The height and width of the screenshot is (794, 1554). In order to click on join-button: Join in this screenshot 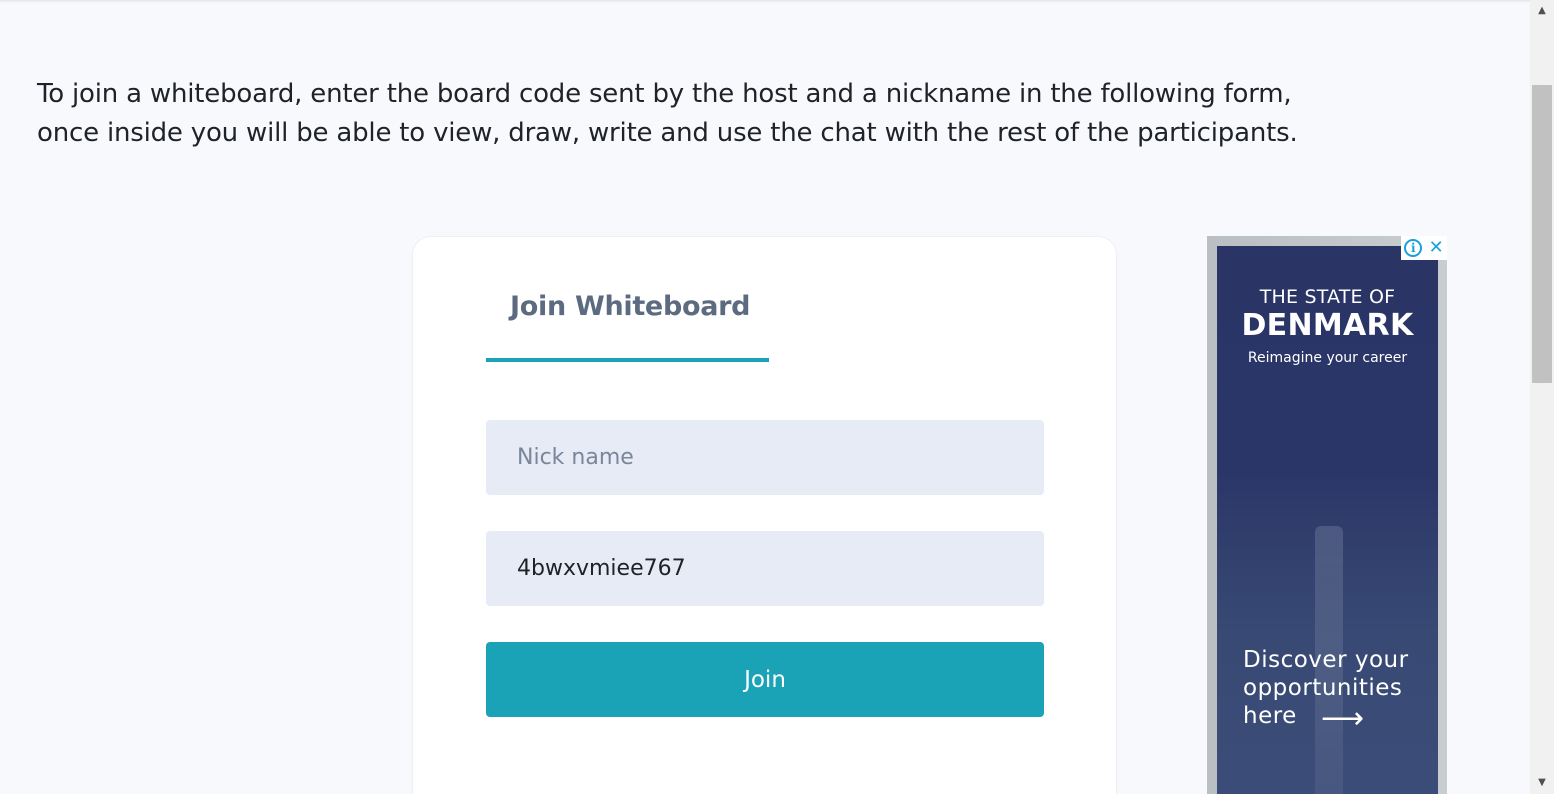, I will do `click(765, 679)`.